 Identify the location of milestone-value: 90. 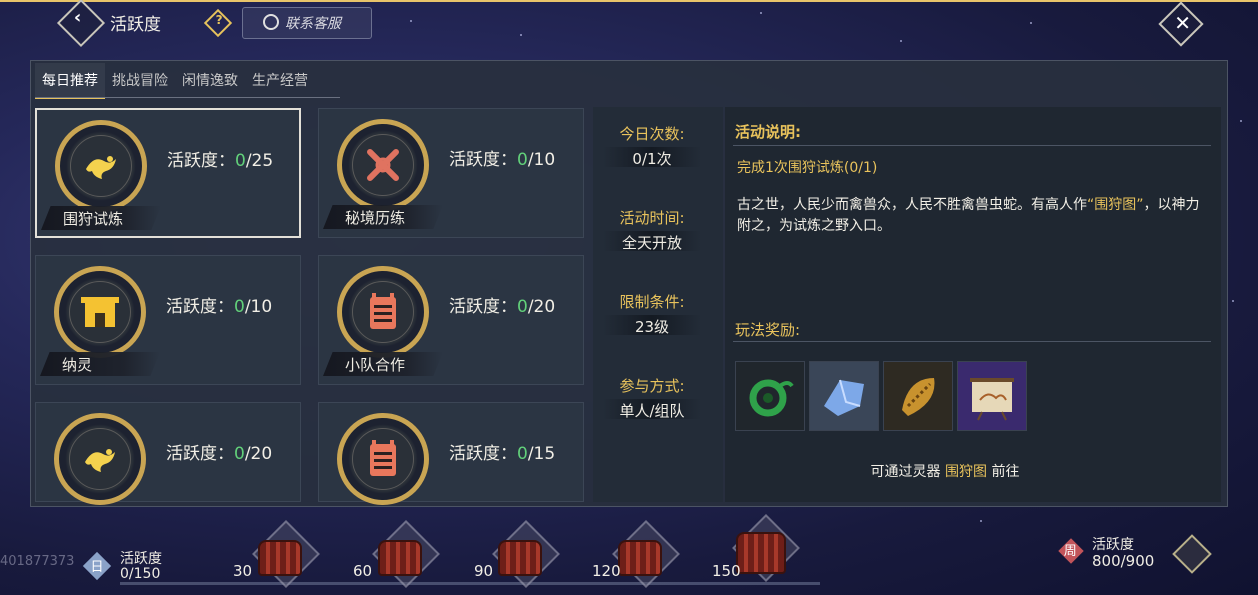
(484, 571).